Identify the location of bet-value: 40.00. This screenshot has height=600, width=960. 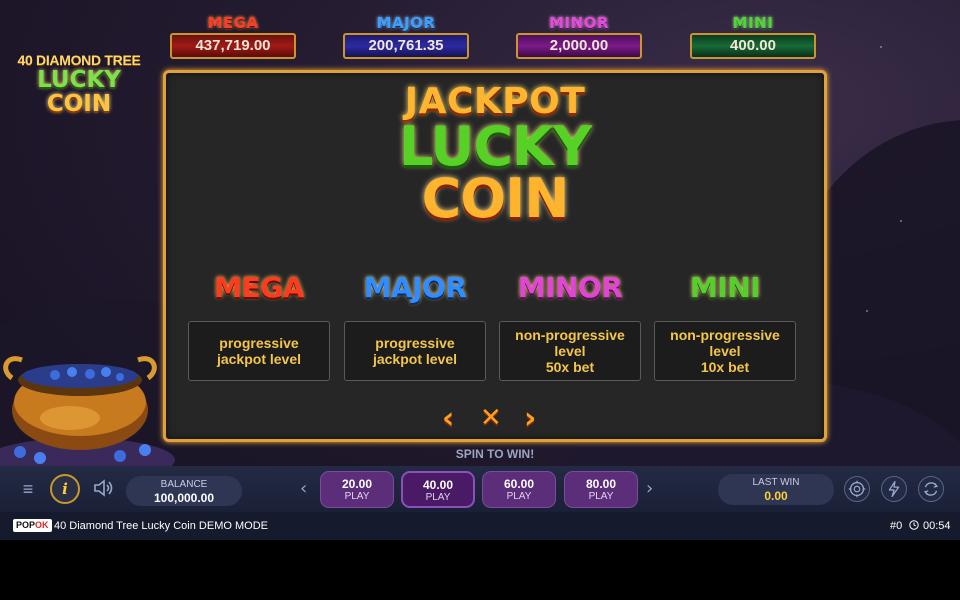
(438, 485).